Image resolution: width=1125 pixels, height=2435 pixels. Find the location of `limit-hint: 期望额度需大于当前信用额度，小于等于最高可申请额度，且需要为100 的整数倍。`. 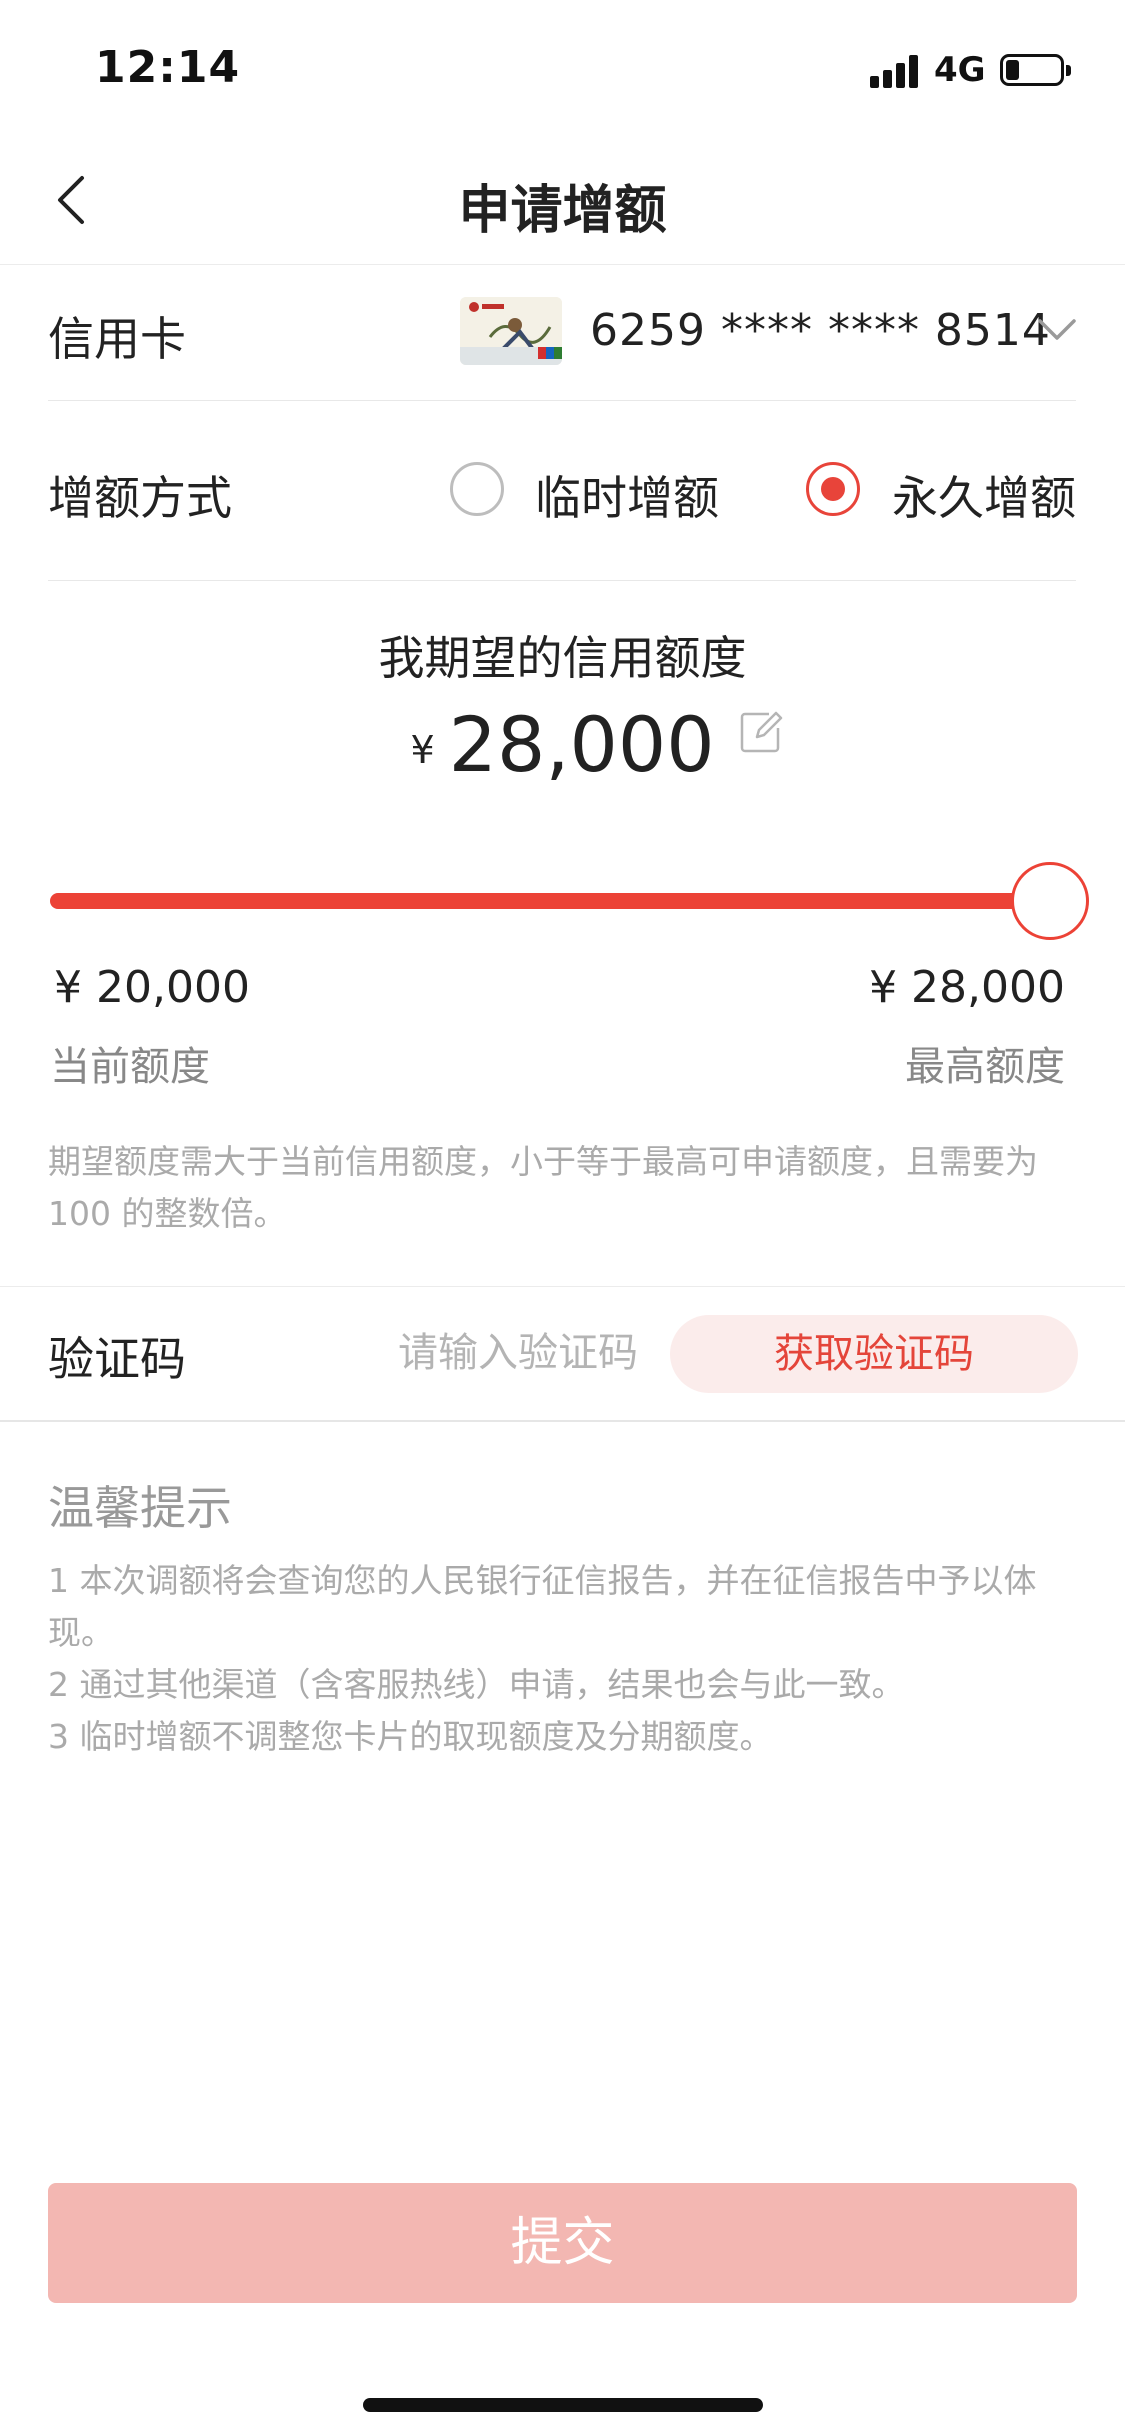

limit-hint: 期望额度需大于当前信用额度，小于等于最高可申请额度，且需要为100 的整数倍。 is located at coordinates (543, 1187).